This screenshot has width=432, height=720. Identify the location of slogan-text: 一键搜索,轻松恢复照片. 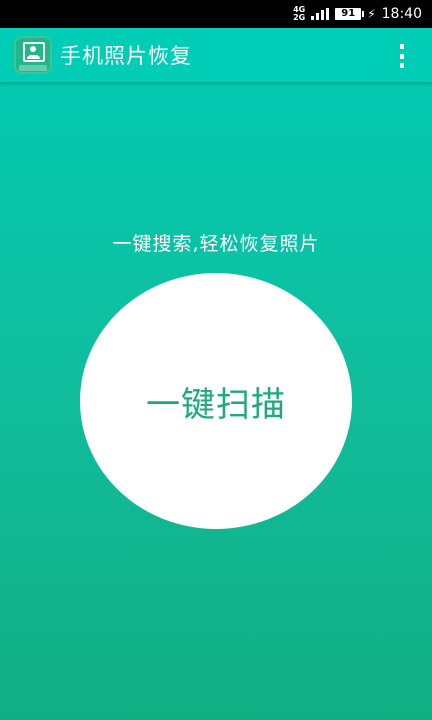
(216, 244).